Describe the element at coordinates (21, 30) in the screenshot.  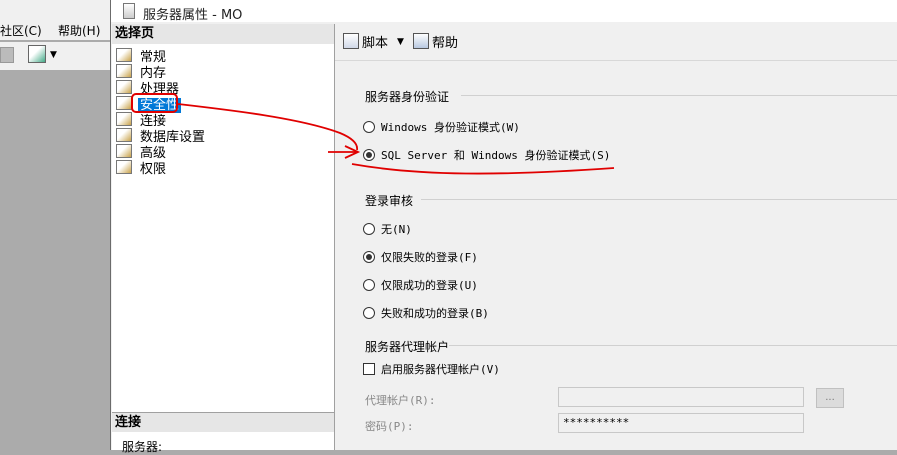
I see `menu-community: 社区(C)` at that location.